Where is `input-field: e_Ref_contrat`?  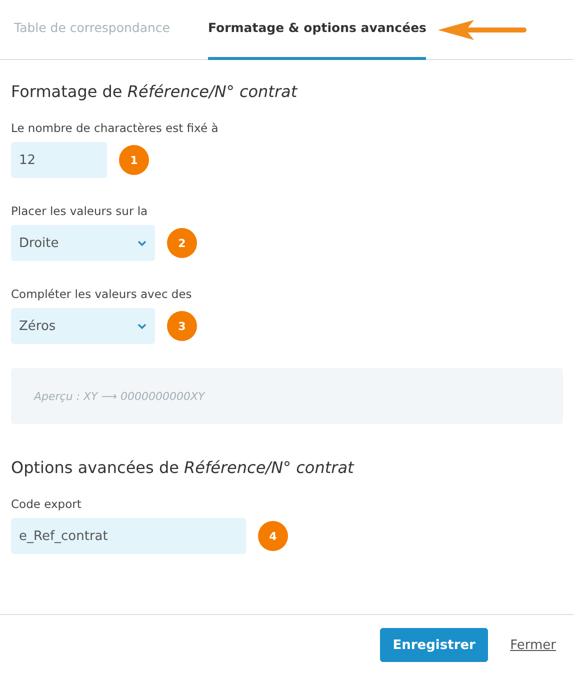 input-field: e_Ref_contrat is located at coordinates (128, 536).